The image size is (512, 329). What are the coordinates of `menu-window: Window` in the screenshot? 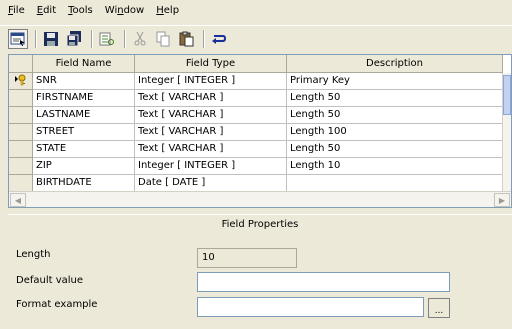 It's located at (124, 11).